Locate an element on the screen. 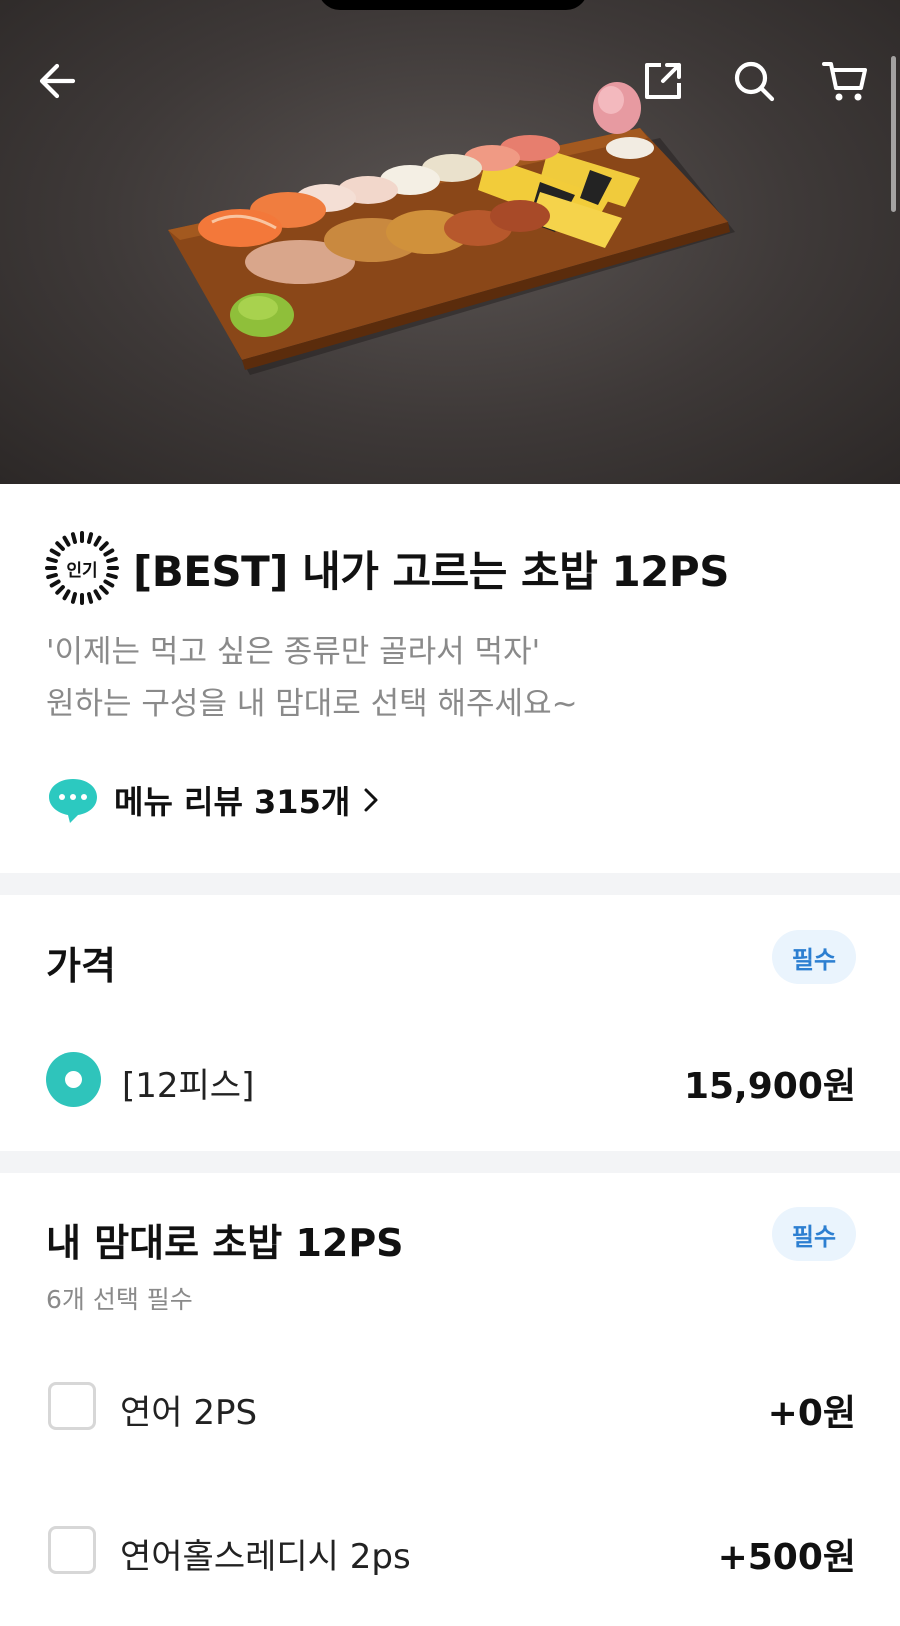 The height and width of the screenshot is (1626, 900). option-checkbox-salmon is located at coordinates (72, 1406).